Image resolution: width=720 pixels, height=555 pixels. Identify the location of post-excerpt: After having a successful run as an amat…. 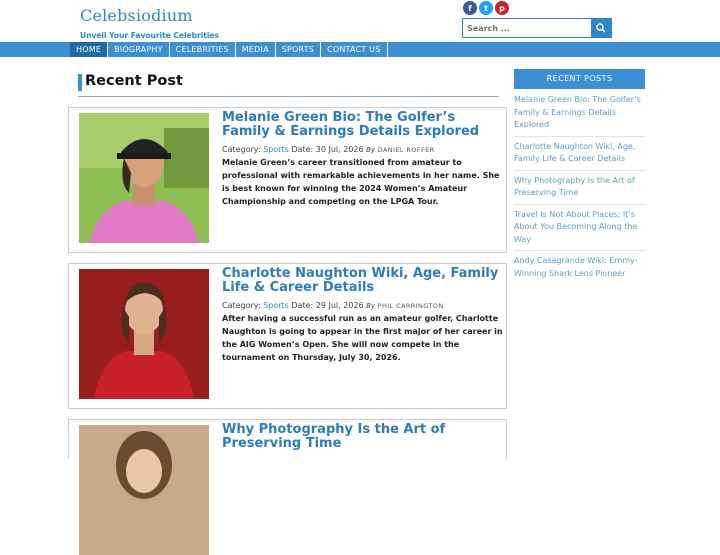
(362, 338).